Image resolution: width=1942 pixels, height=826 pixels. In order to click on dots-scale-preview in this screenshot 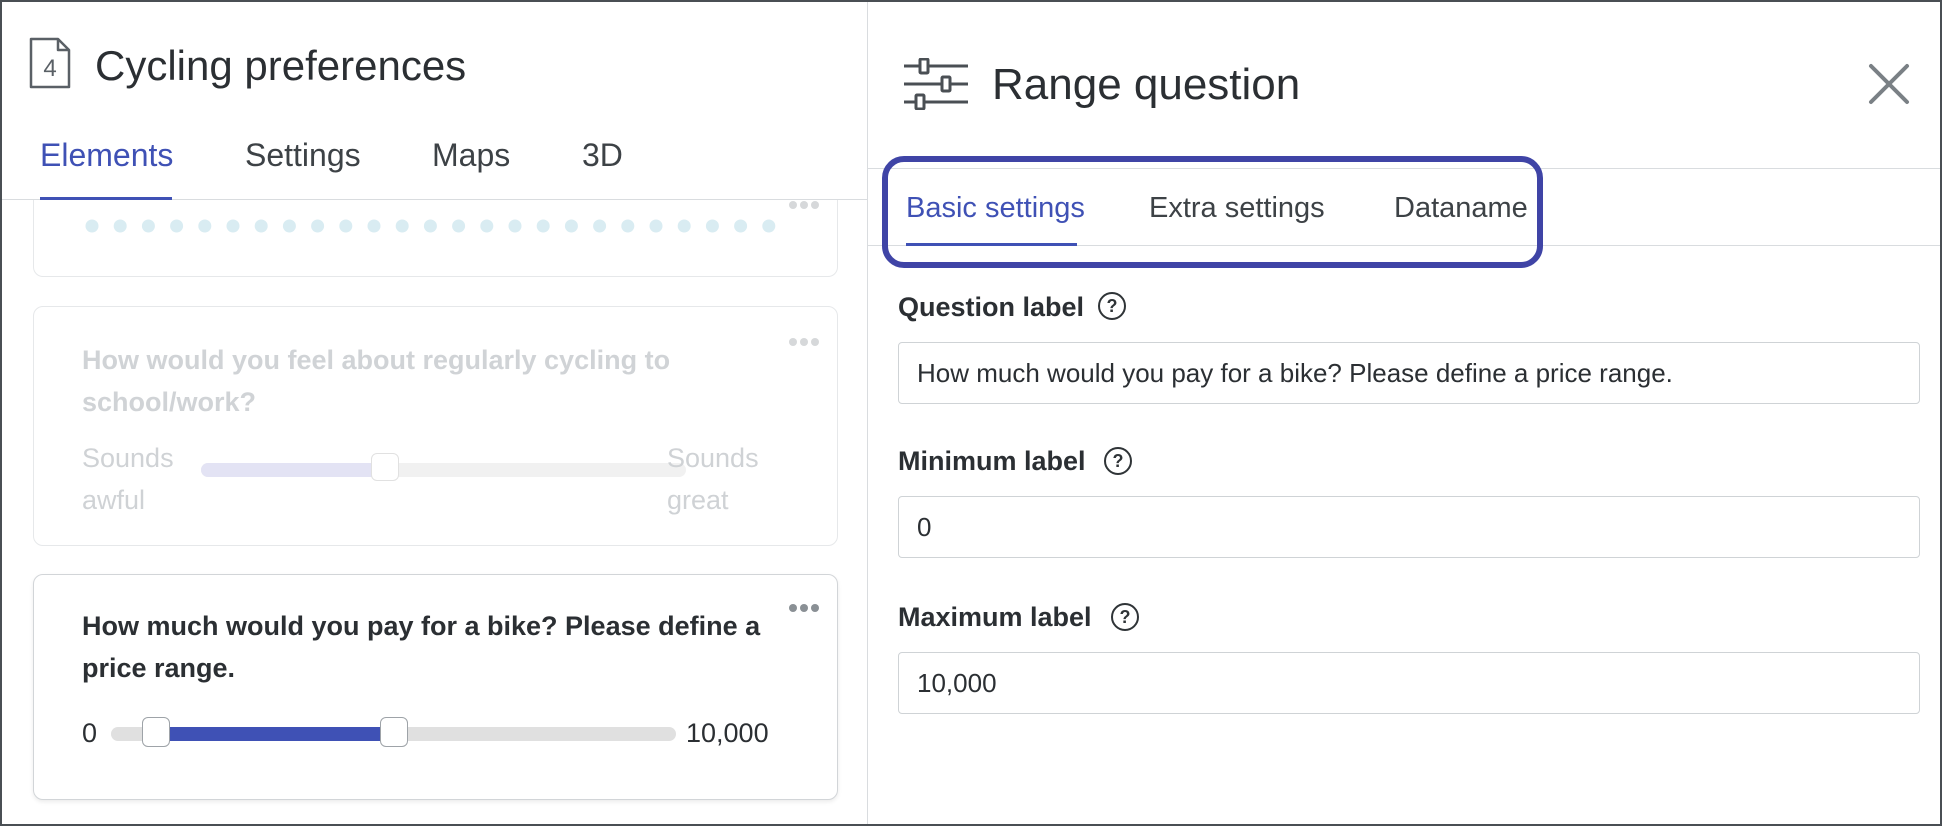, I will do `click(430, 226)`.